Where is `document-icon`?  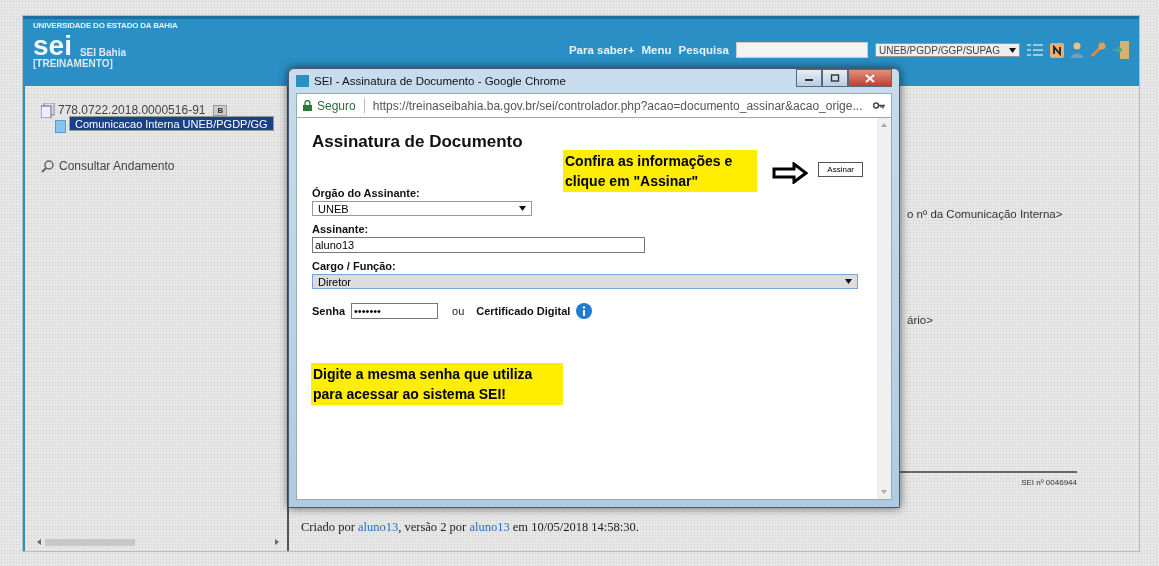
document-icon is located at coordinates (60, 126).